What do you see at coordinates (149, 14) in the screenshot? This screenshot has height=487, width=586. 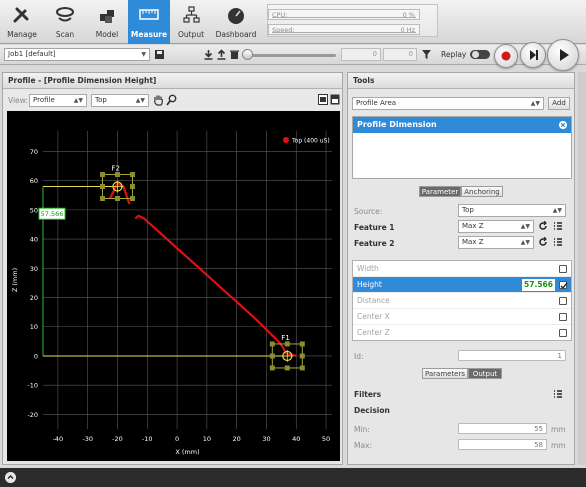 I see `measure-ruler-icon` at bounding box center [149, 14].